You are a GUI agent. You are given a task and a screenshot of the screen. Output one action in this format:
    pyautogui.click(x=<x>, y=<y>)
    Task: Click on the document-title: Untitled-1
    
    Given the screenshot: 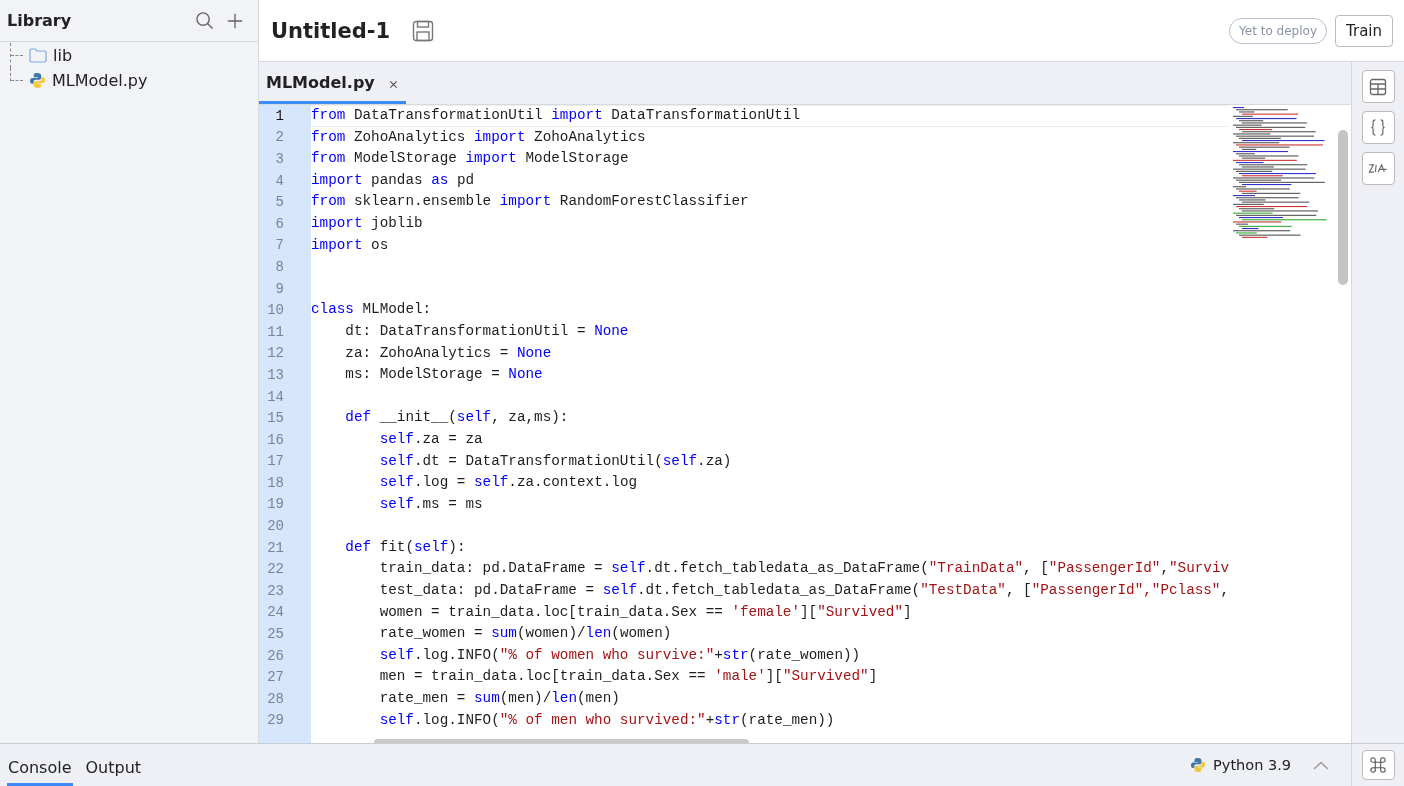 What is the action you would take?
    pyautogui.click(x=331, y=30)
    